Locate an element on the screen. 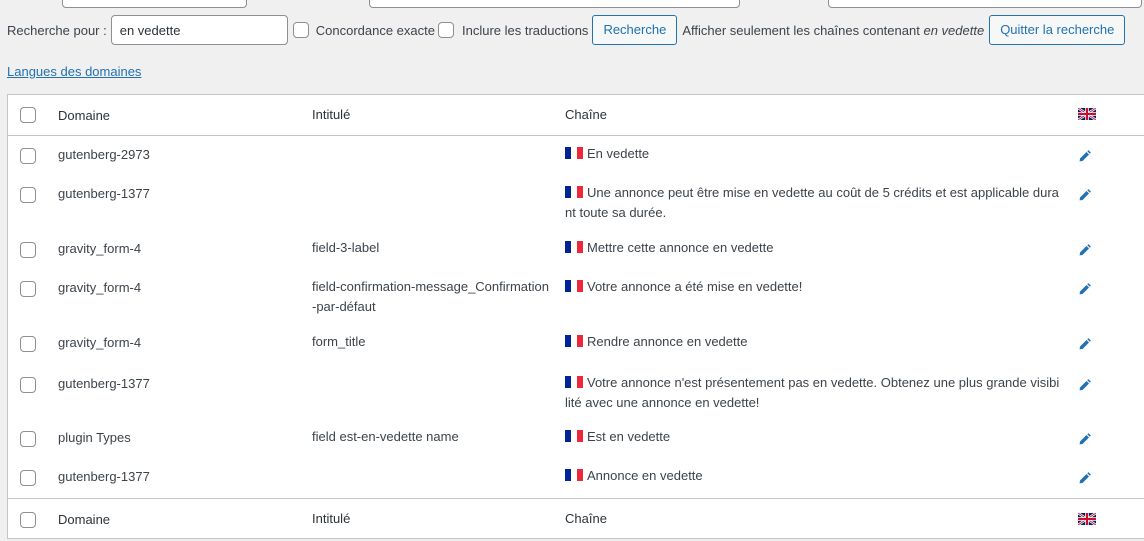 The width and height of the screenshot is (1144, 541). row-string-text: Annonce en vedette is located at coordinates (645, 475).